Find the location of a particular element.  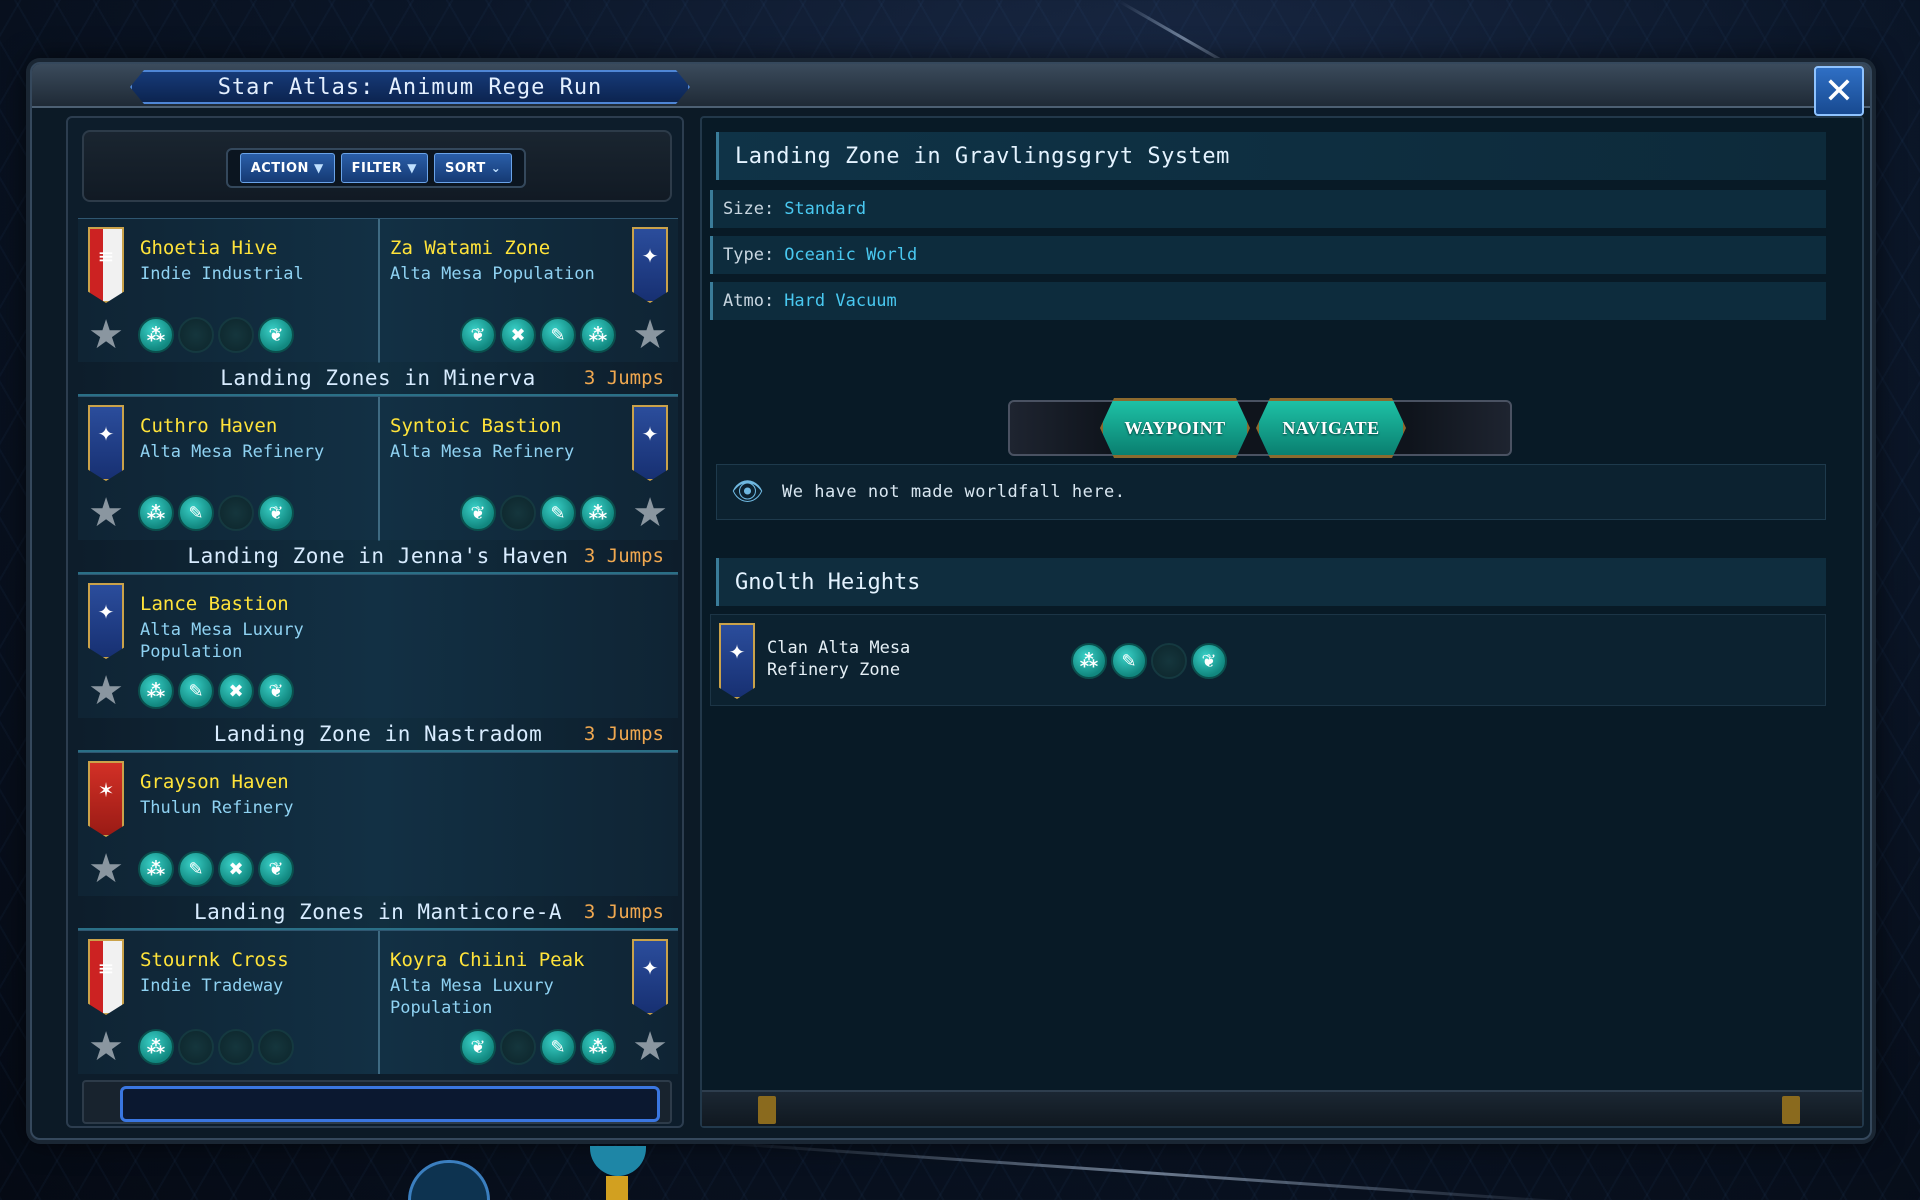

resource-icons: ❦ ✎ ⁂ is located at coordinates (538, 1047).